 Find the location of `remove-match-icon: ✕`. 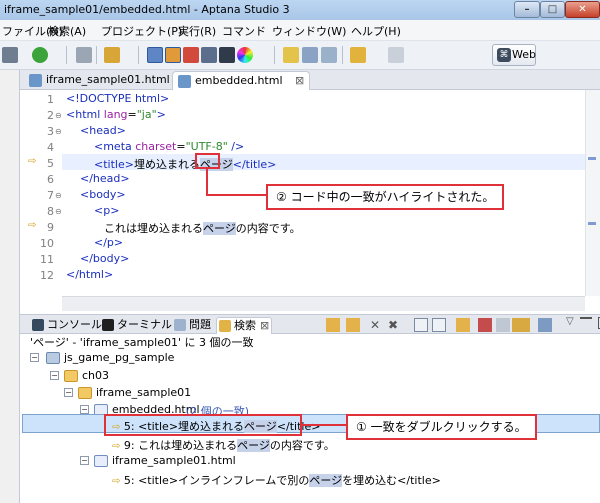

remove-match-icon: ✕ is located at coordinates (377, 325).